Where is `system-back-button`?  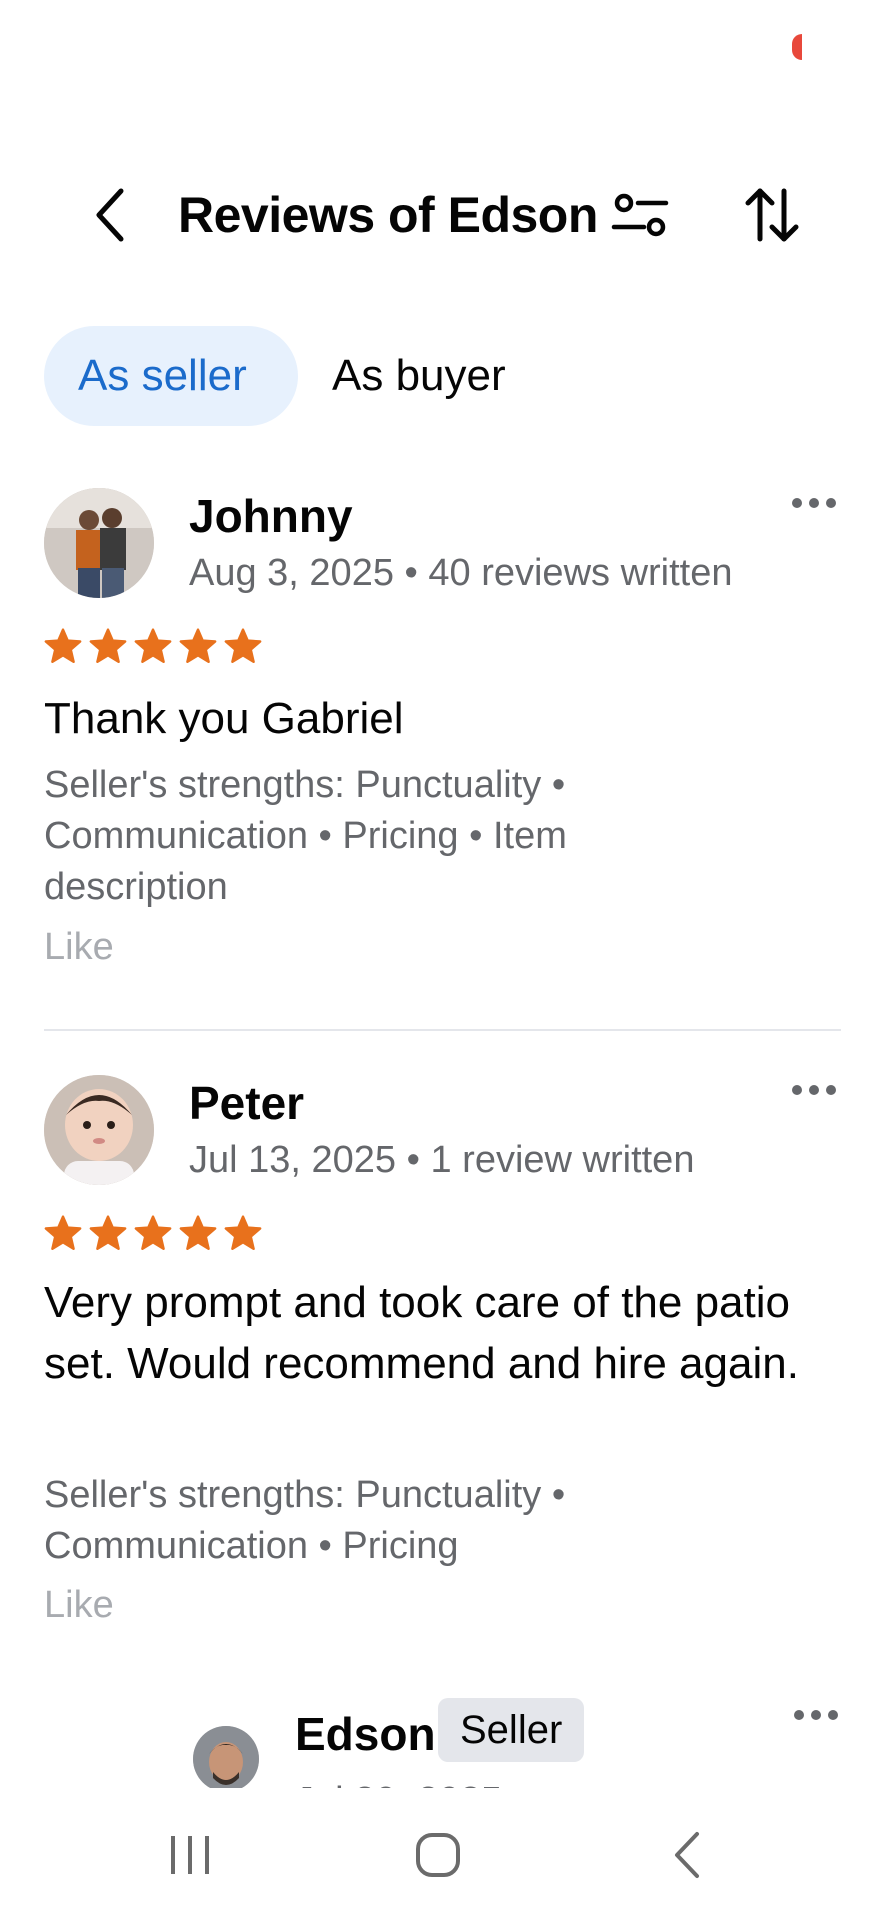
system-back-button is located at coordinates (686, 1855).